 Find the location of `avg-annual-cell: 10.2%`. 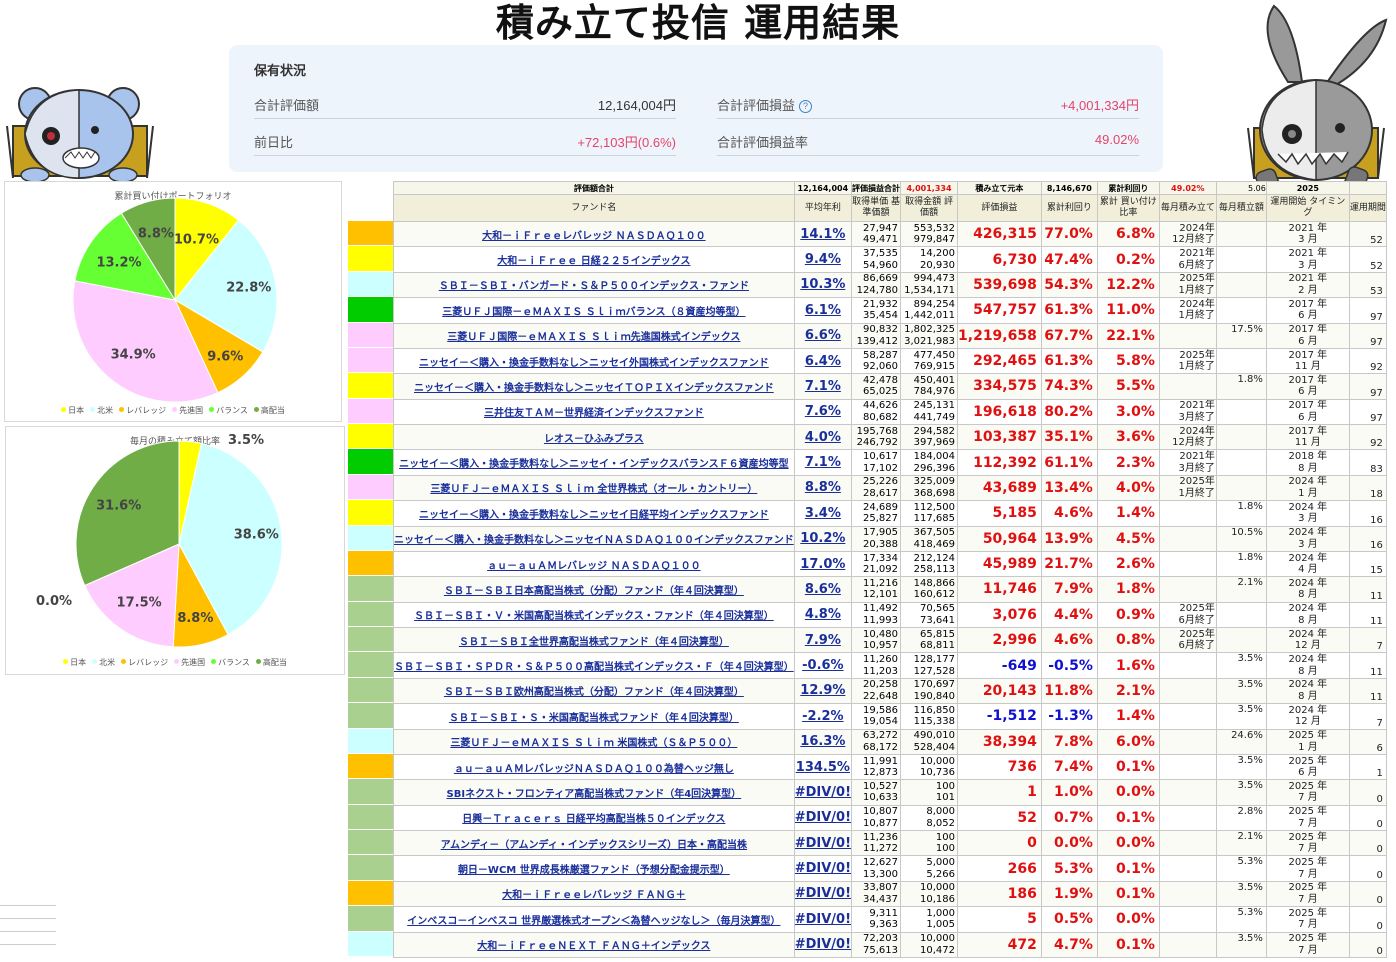

avg-annual-cell: 10.2% is located at coordinates (823, 538).